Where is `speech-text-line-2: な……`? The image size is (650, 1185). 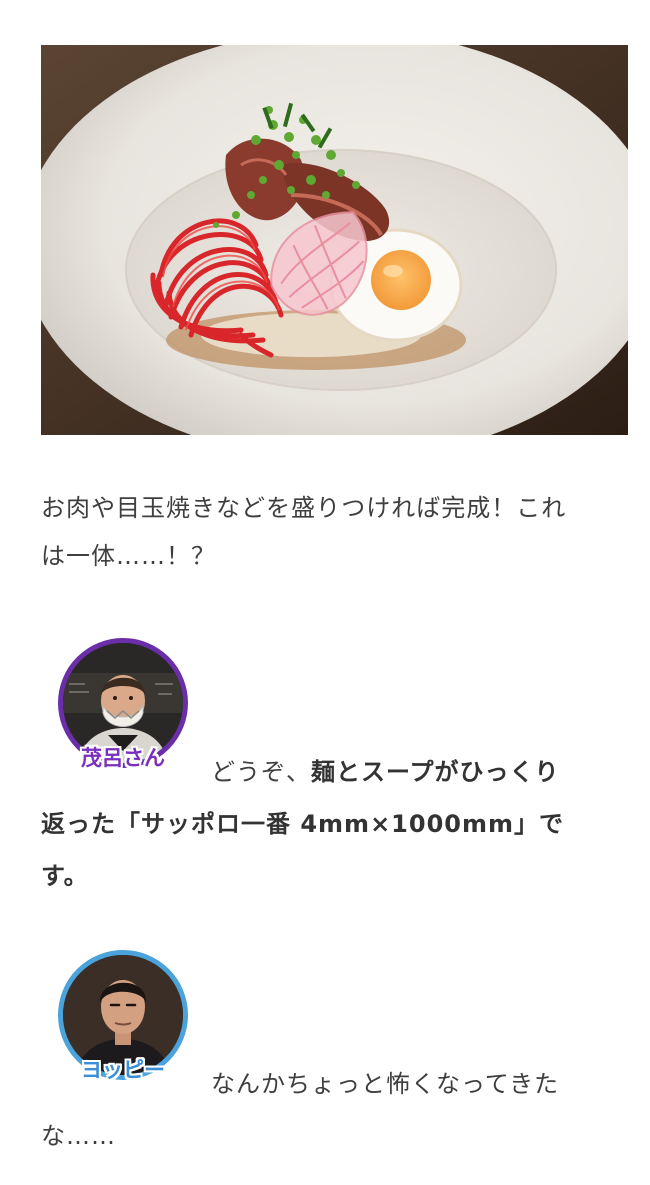
speech-text-line-2: な…… is located at coordinates (78, 1136).